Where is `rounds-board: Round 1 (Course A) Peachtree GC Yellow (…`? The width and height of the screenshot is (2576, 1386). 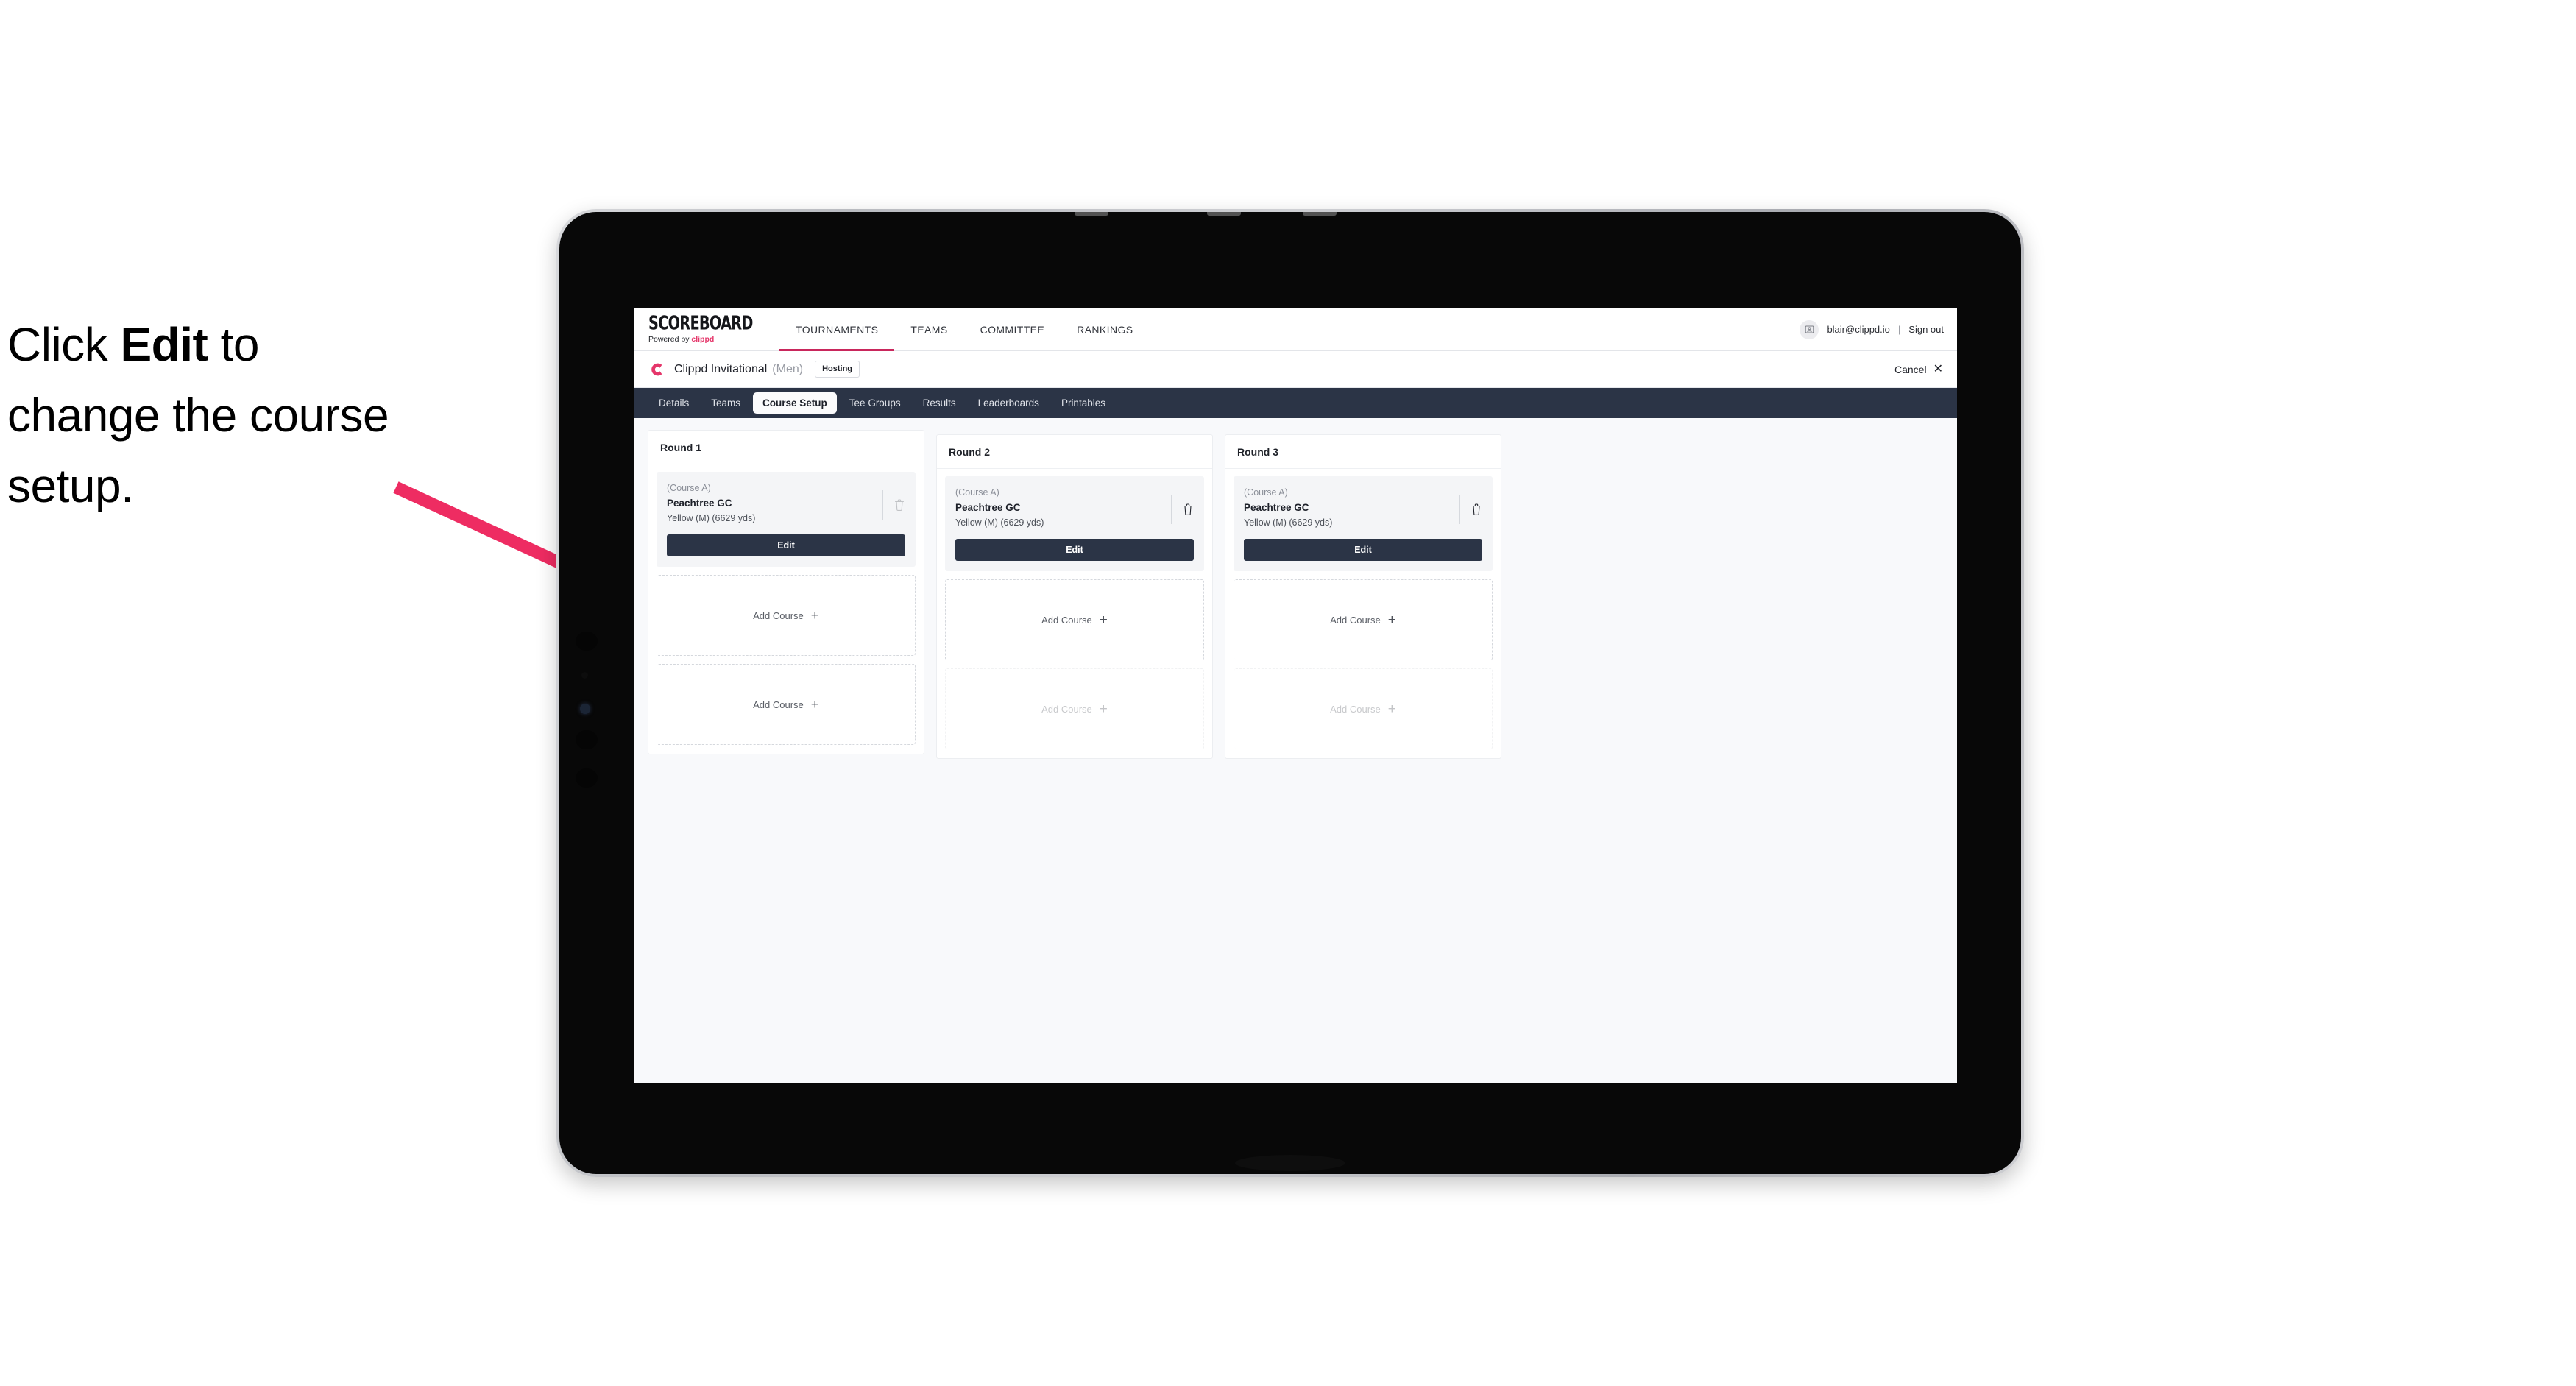
rounds-board: Round 1 (Course A) Peachtree GC Yellow (… is located at coordinates (1295, 594).